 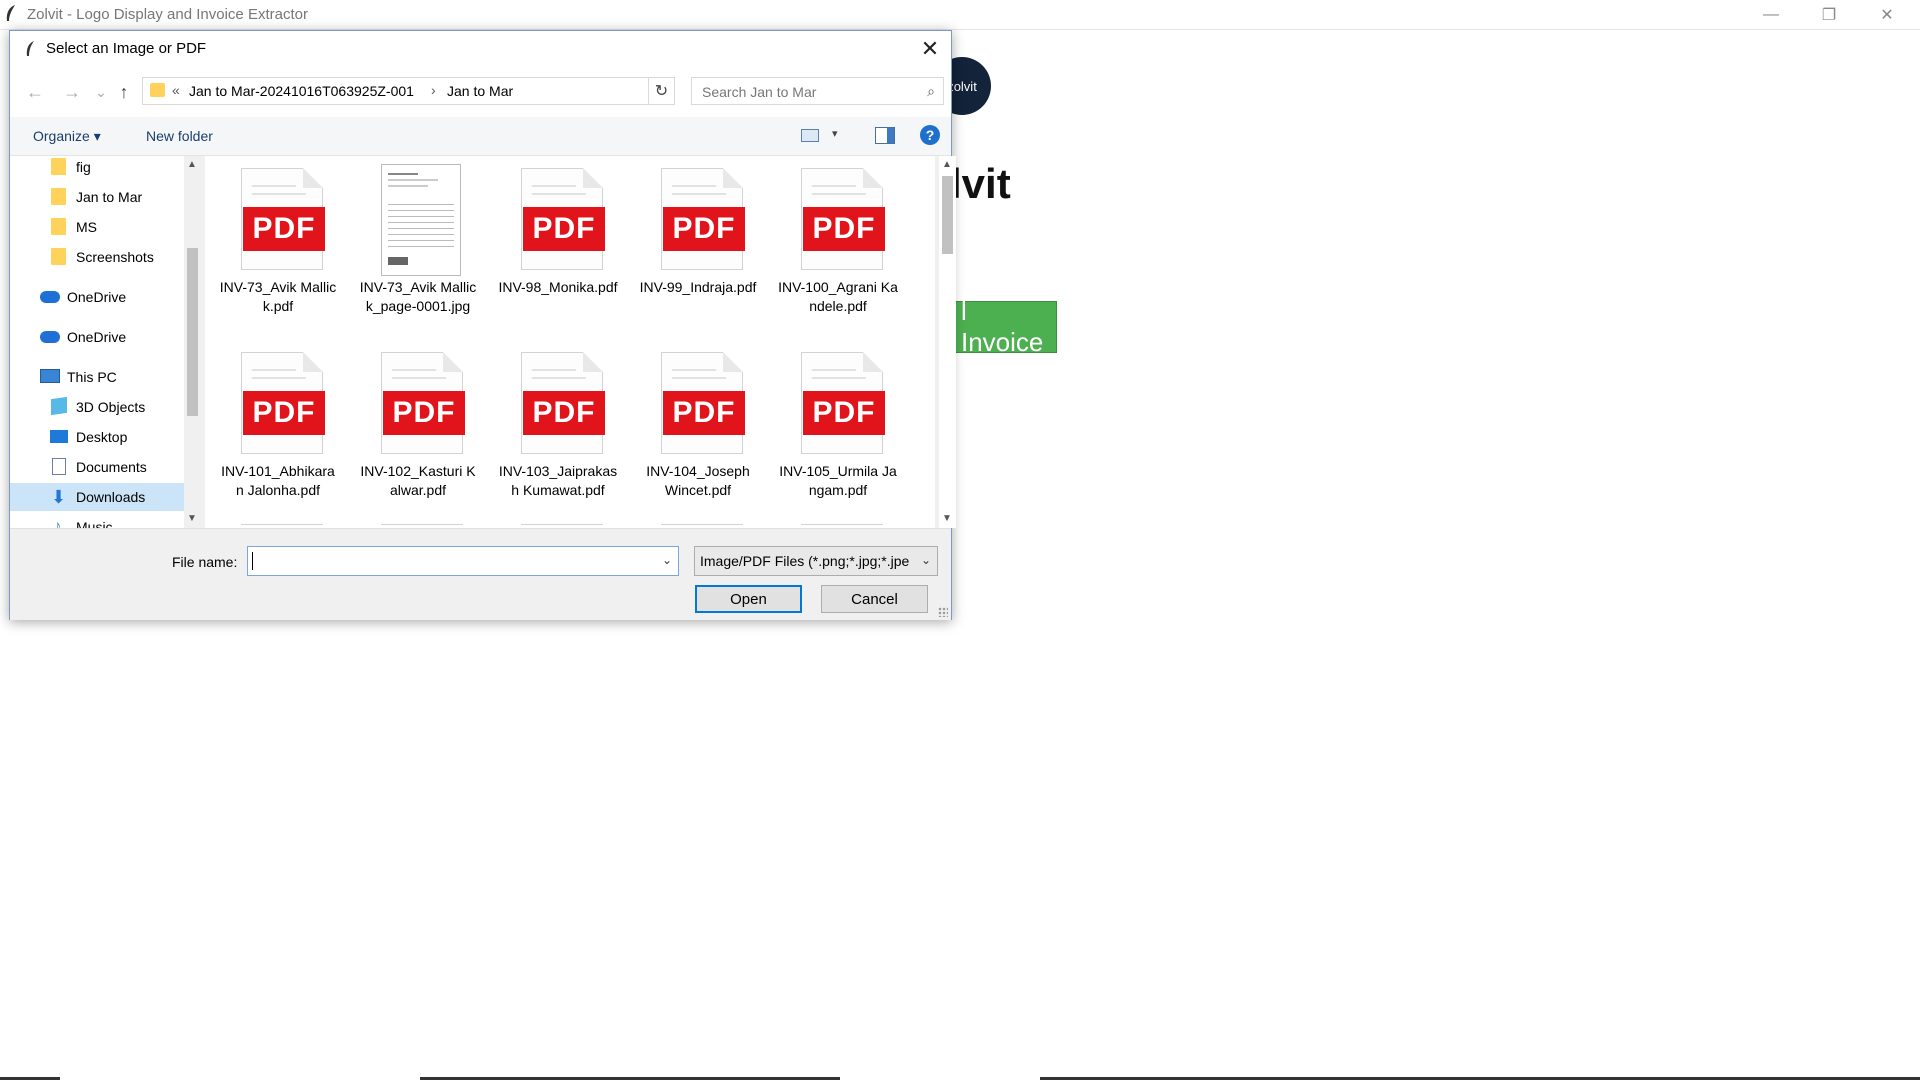 What do you see at coordinates (126, 48) in the screenshot?
I see `dialog-title: Select an Image or PDF` at bounding box center [126, 48].